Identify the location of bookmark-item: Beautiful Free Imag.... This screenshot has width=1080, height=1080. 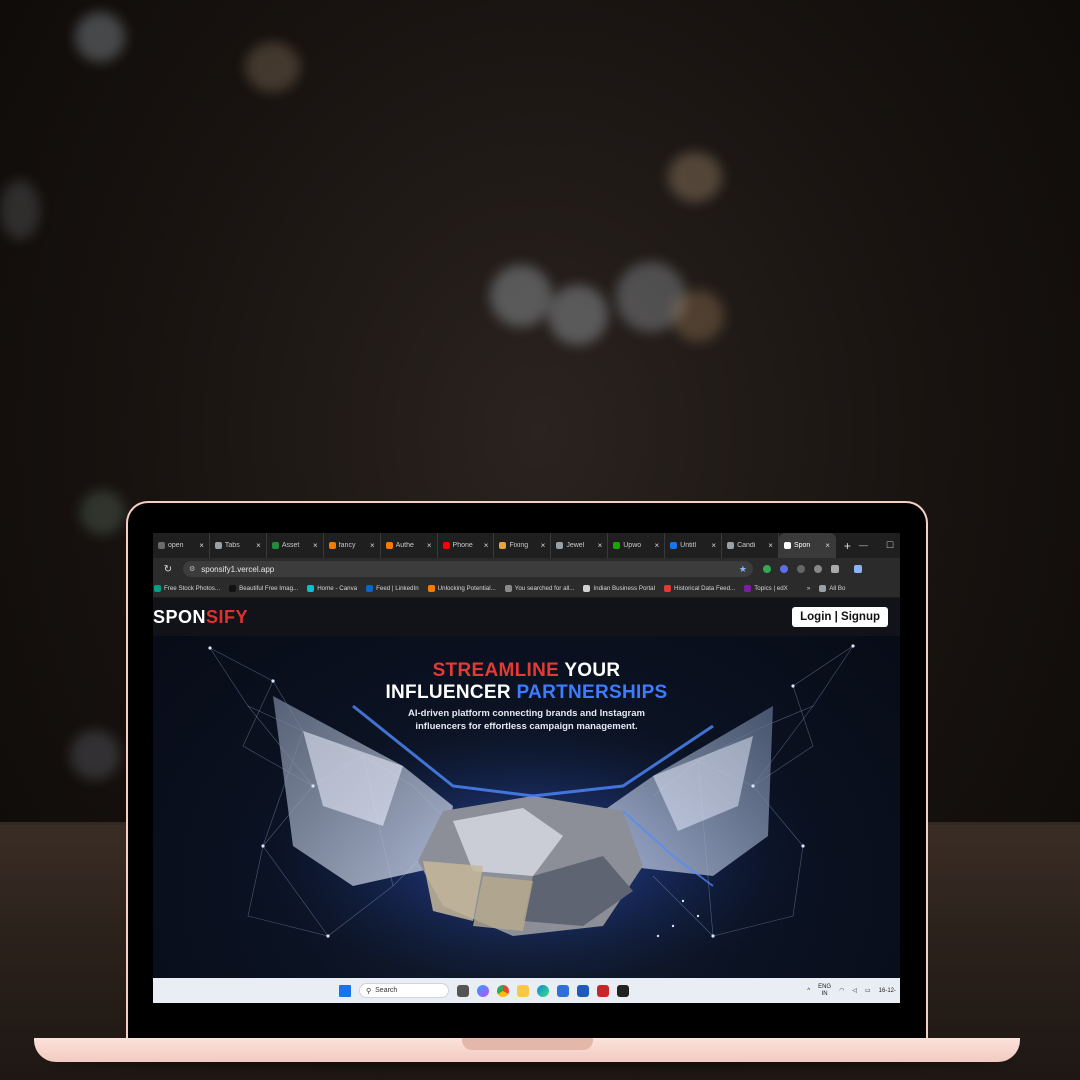
(263, 588).